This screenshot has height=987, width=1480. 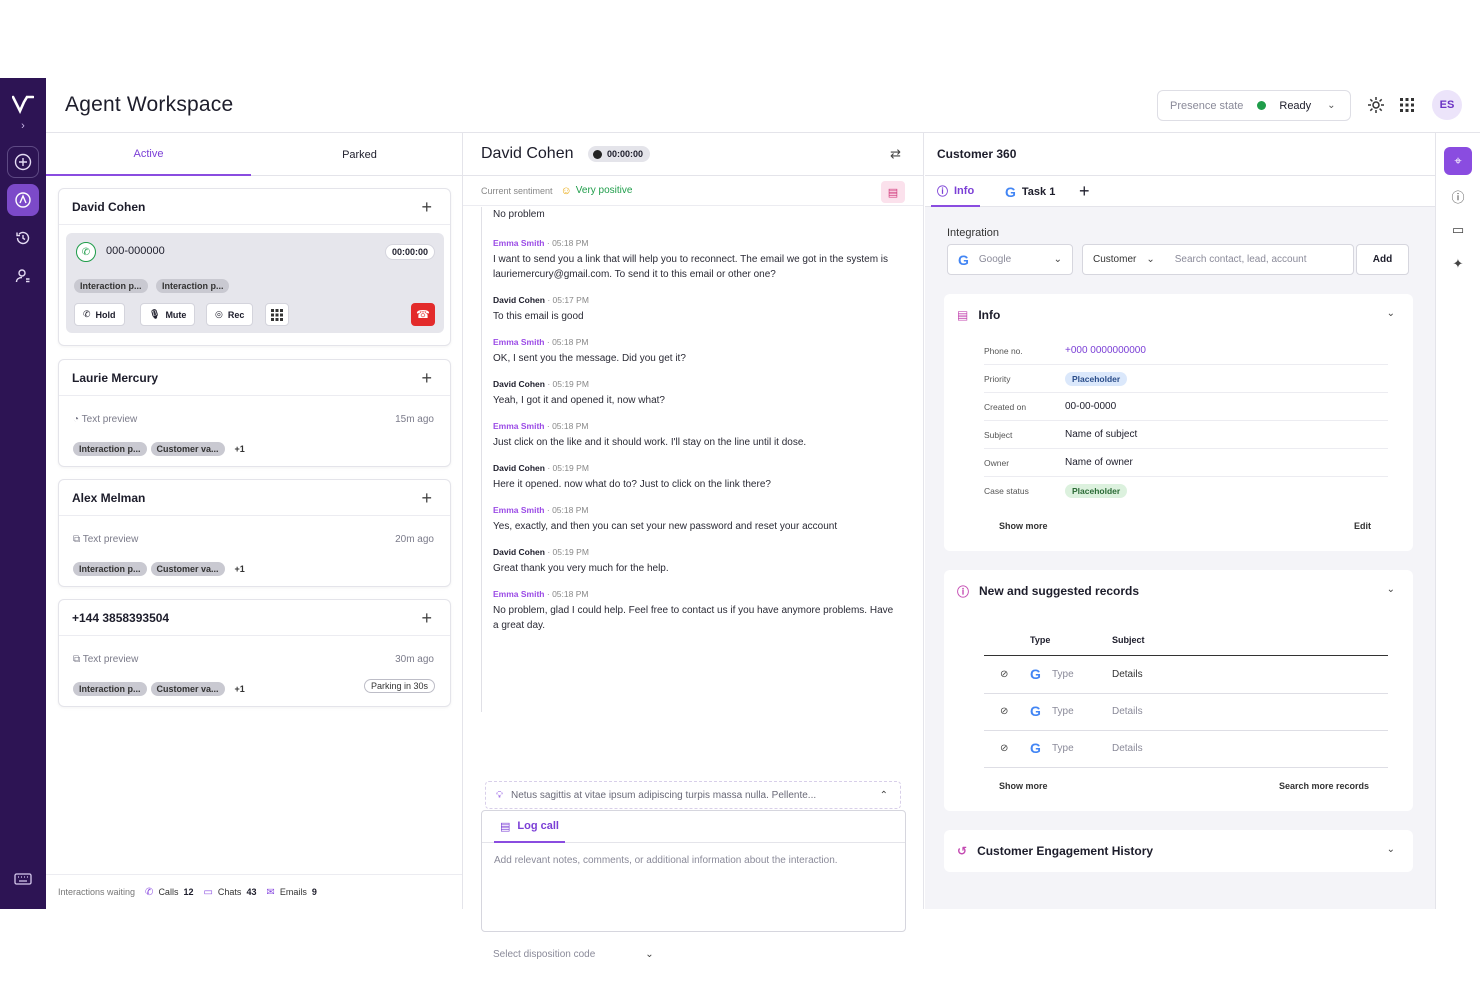 I want to click on dialpad-button, so click(x=277, y=314).